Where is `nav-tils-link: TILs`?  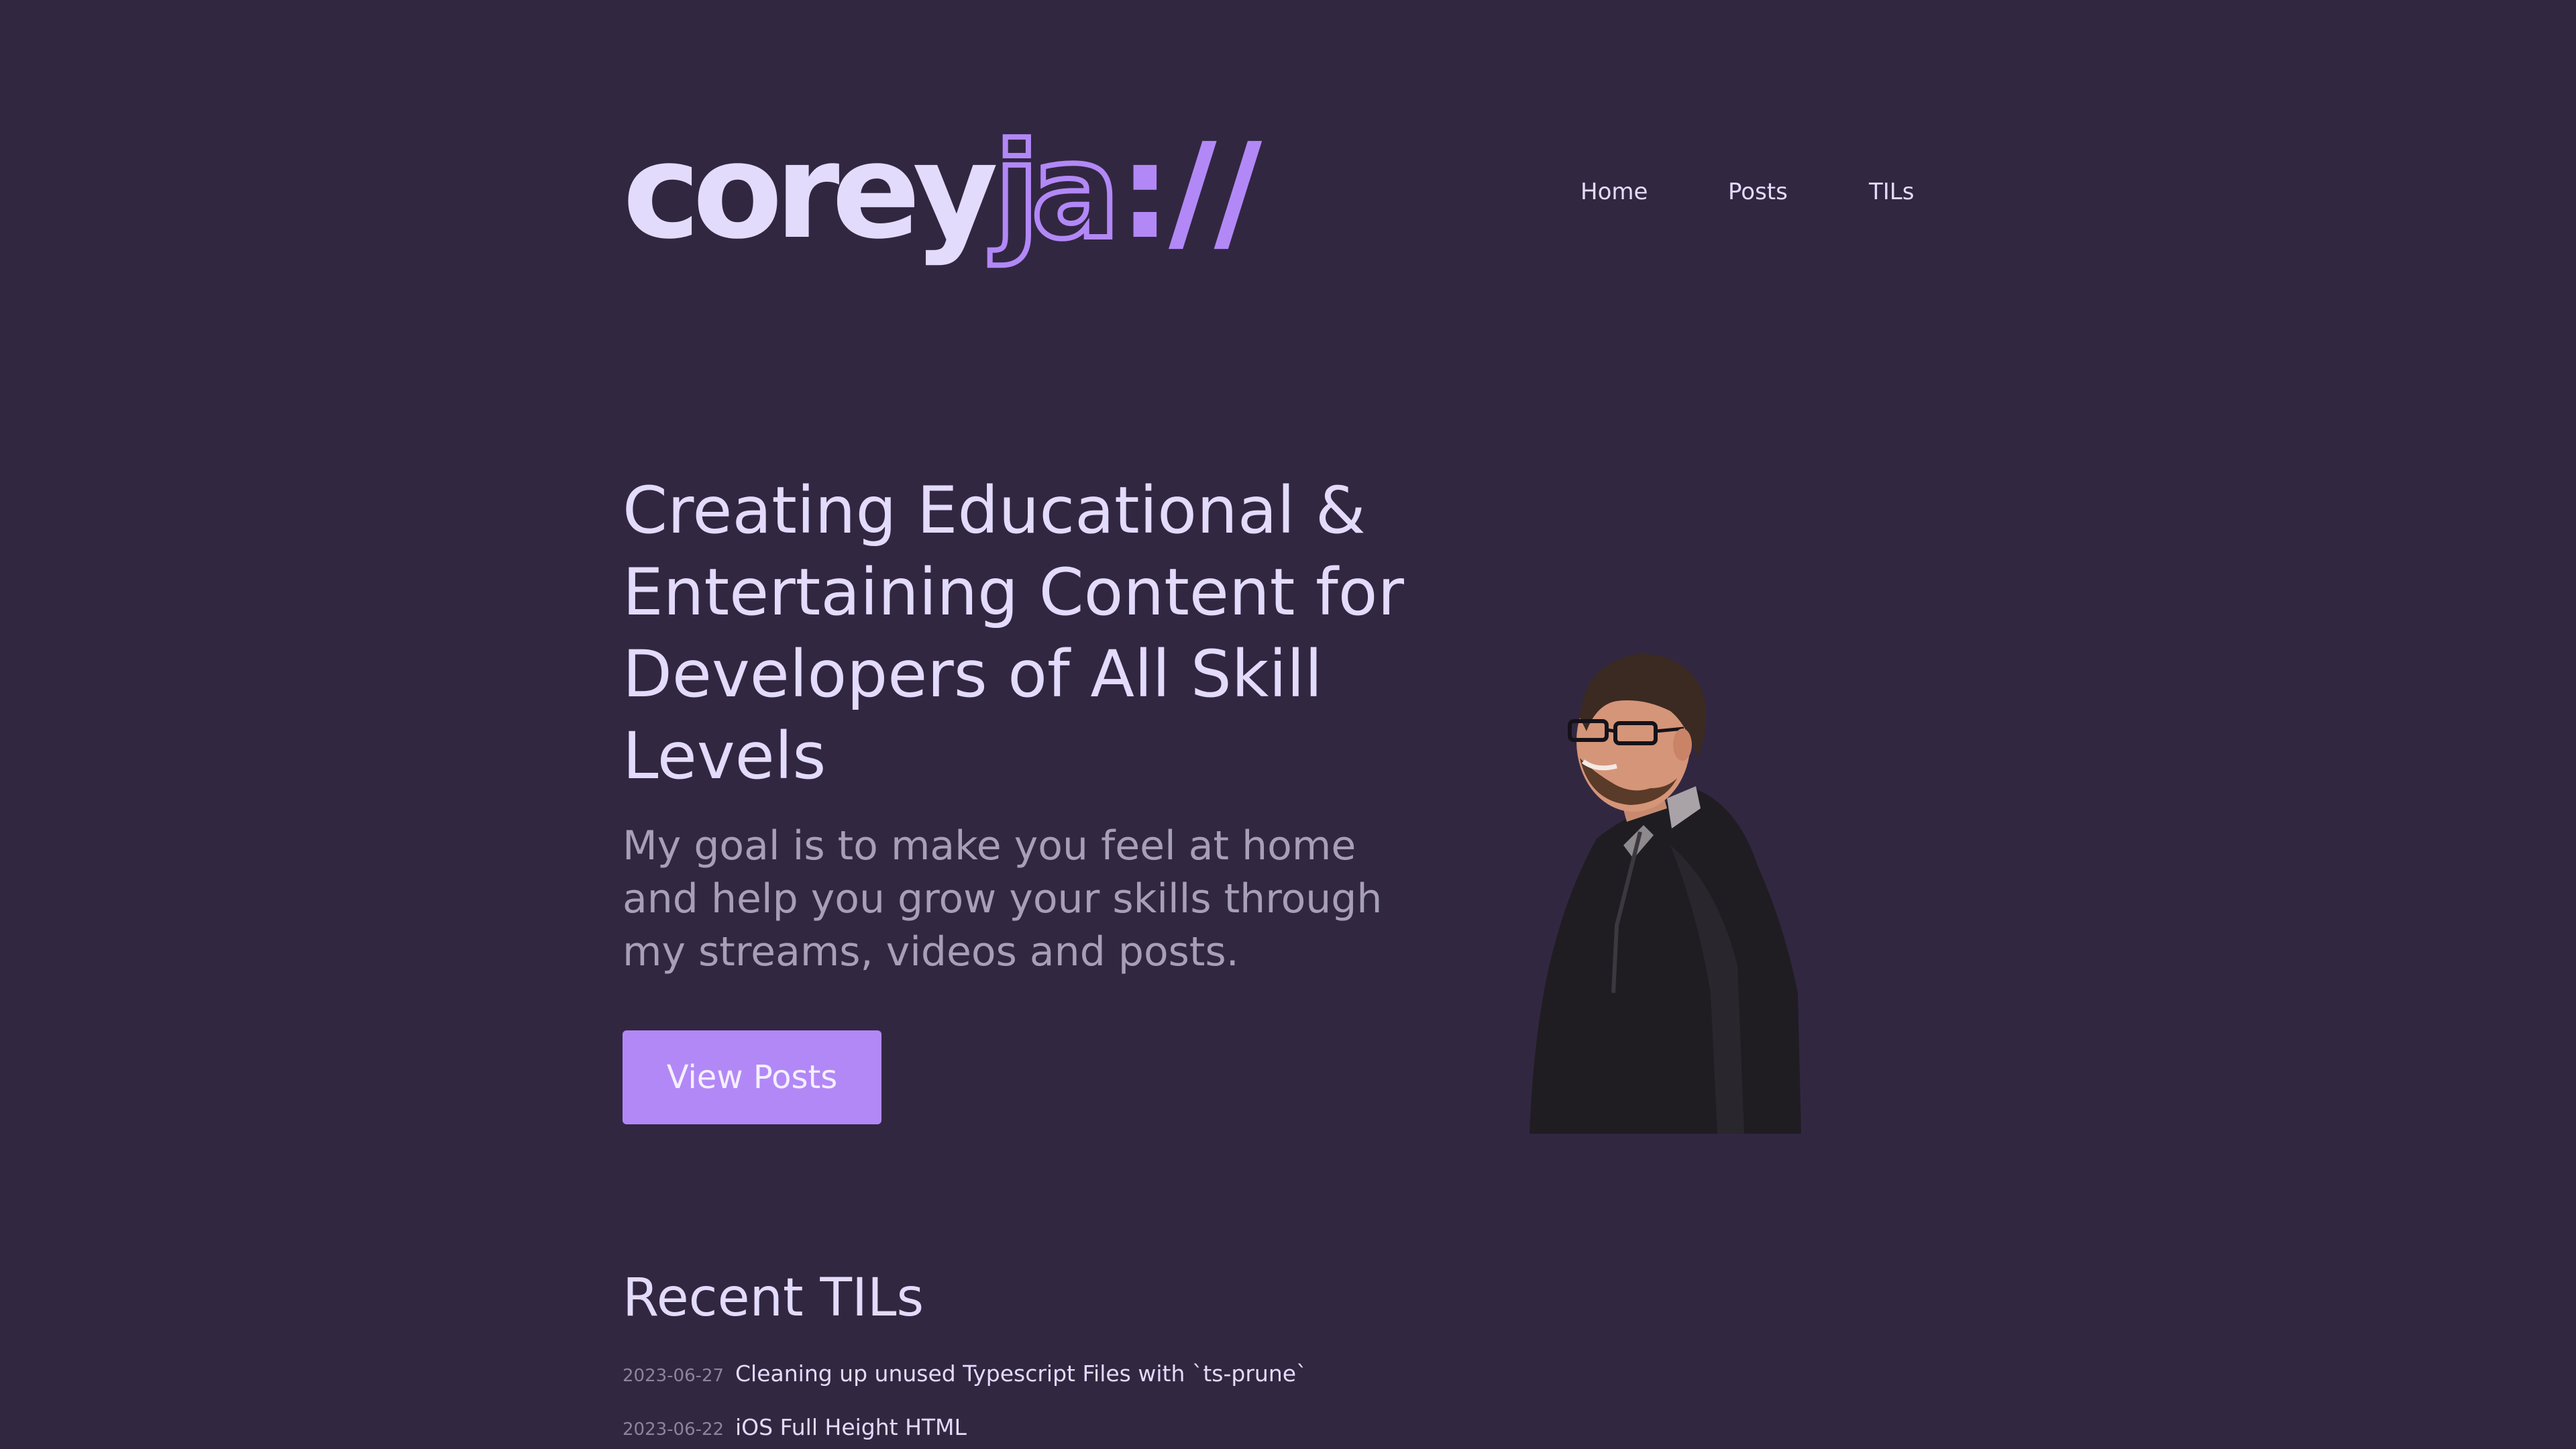
nav-tils-link: TILs is located at coordinates (1891, 191).